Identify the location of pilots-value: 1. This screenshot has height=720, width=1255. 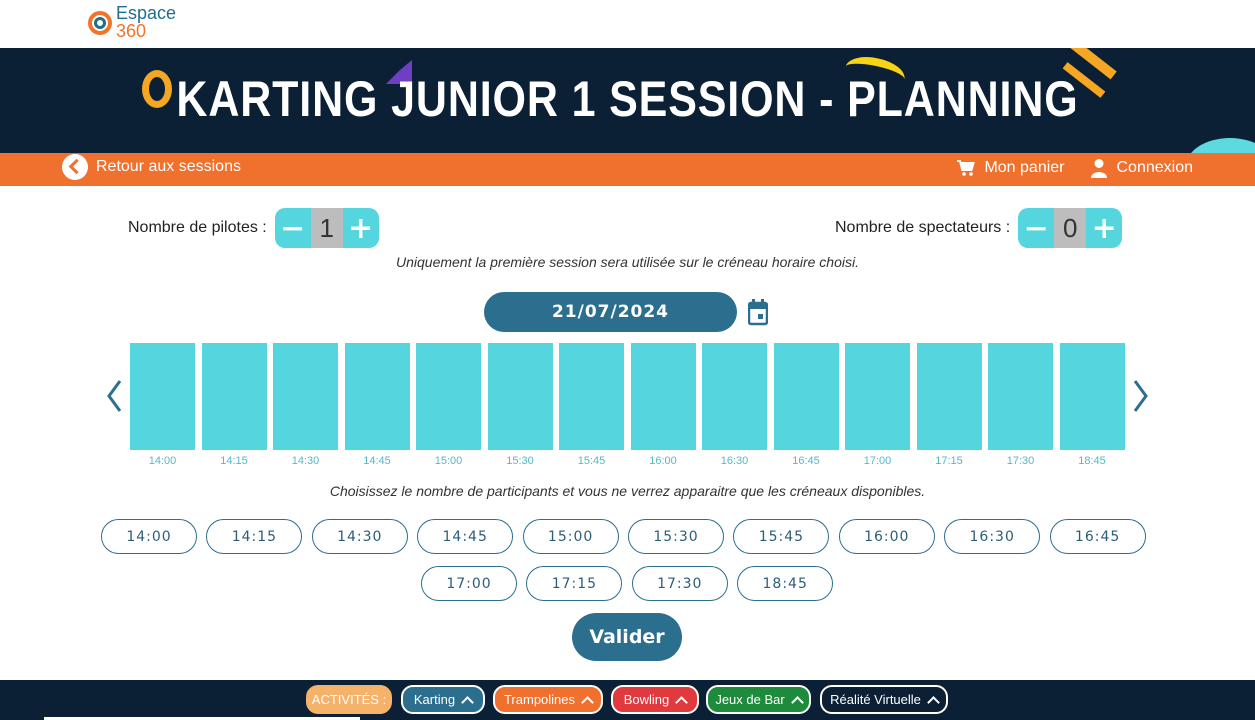
(326, 228).